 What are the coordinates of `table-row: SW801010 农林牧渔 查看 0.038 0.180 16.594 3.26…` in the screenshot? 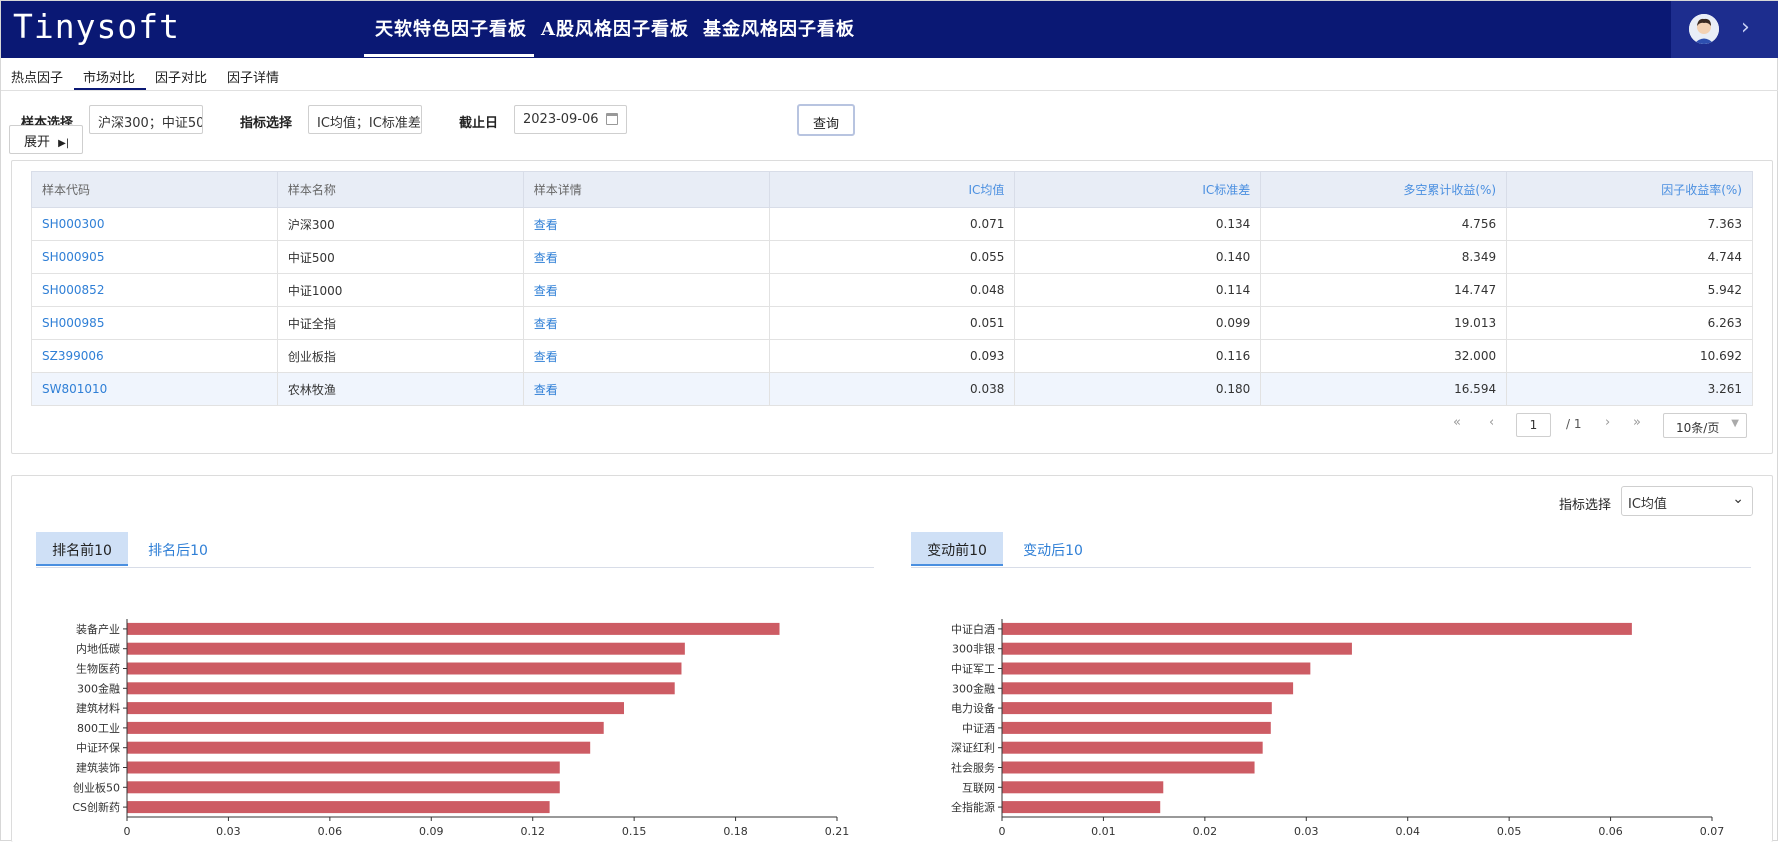 It's located at (892, 389).